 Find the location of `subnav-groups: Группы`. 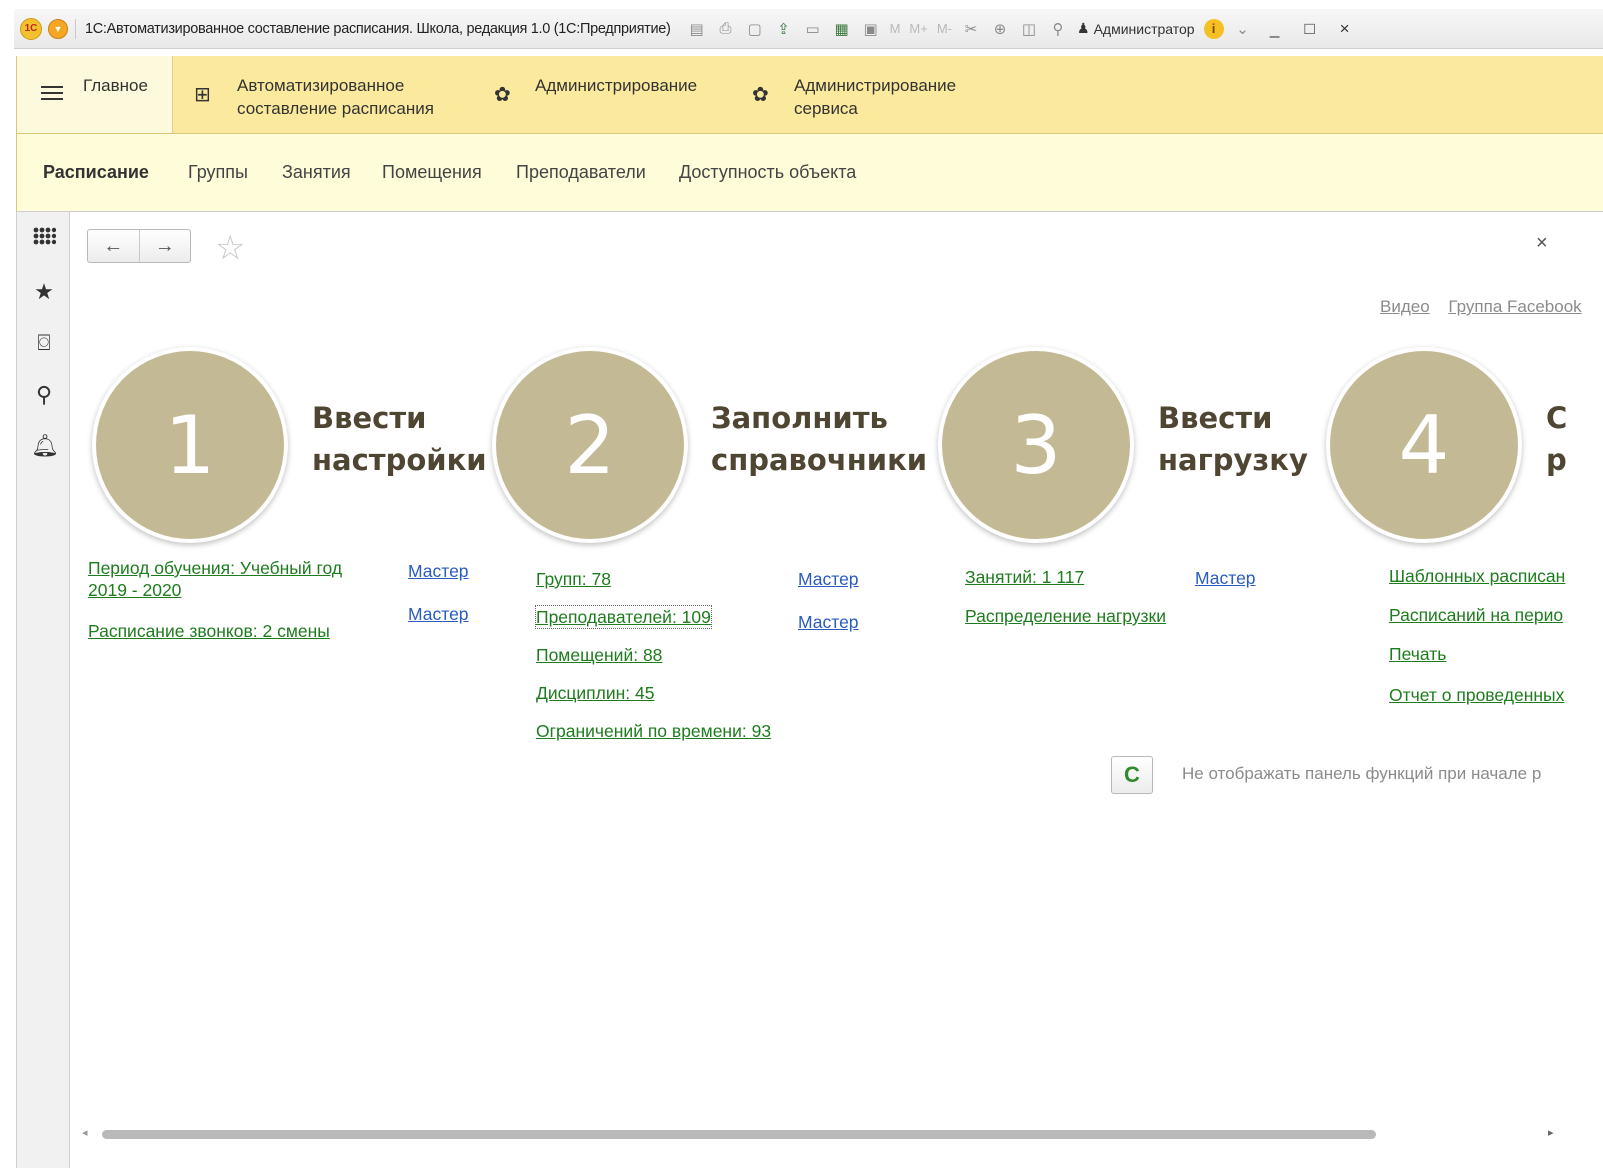

subnav-groups: Группы is located at coordinates (218, 172).